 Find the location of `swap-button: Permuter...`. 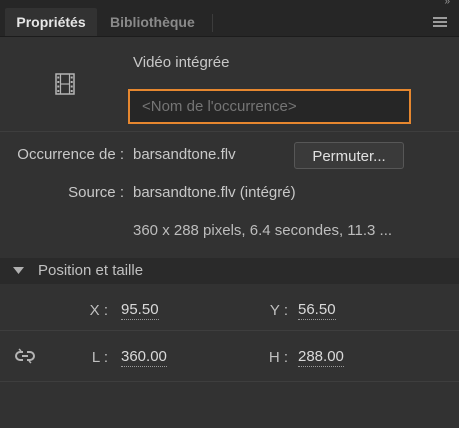

swap-button: Permuter... is located at coordinates (349, 155).